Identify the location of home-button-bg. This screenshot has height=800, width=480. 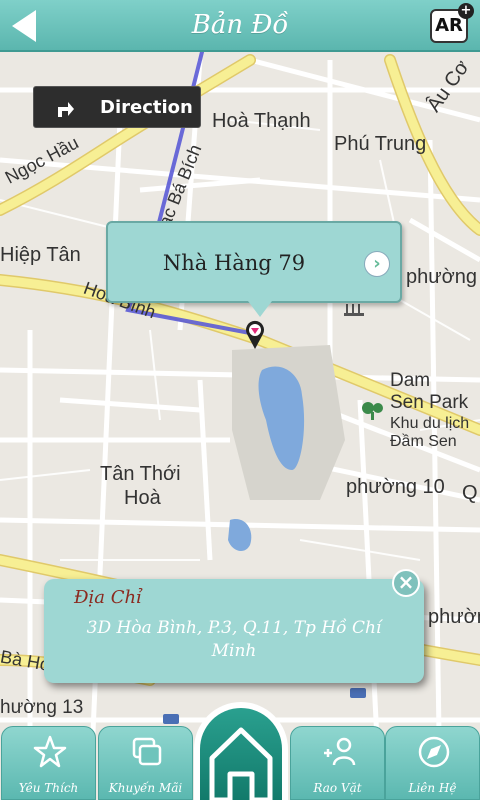
(241, 754).